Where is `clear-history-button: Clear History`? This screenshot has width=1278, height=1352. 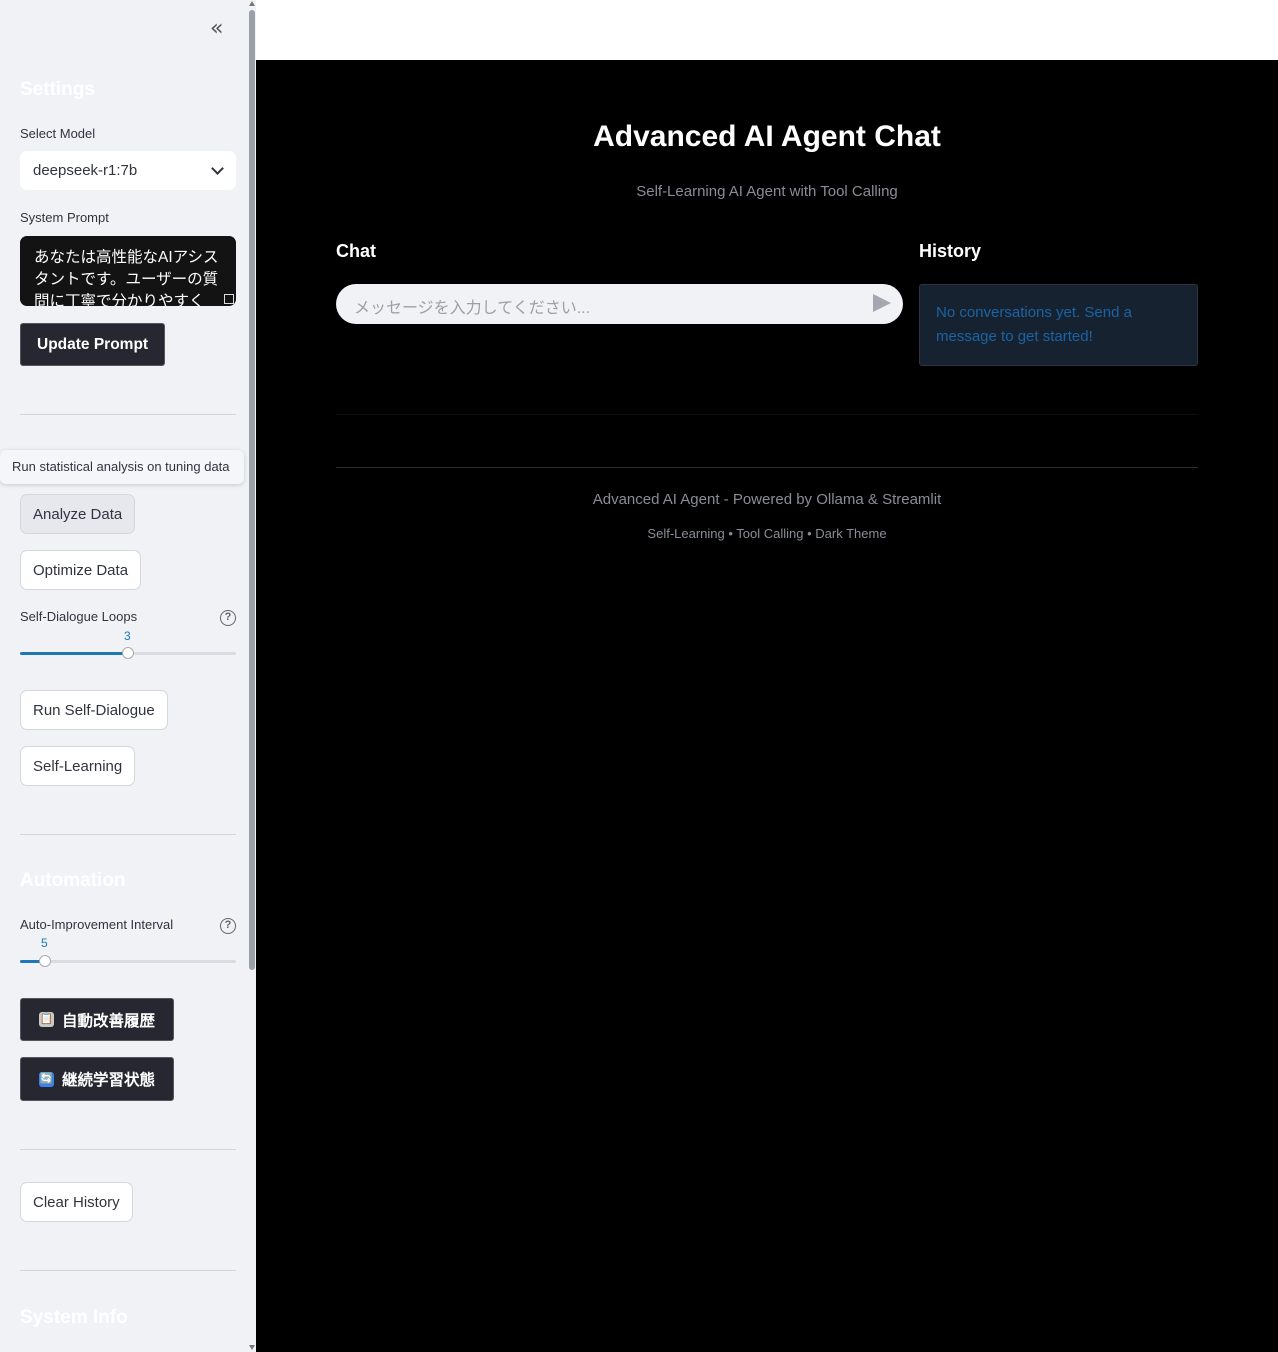 clear-history-button: Clear History is located at coordinates (76, 1202).